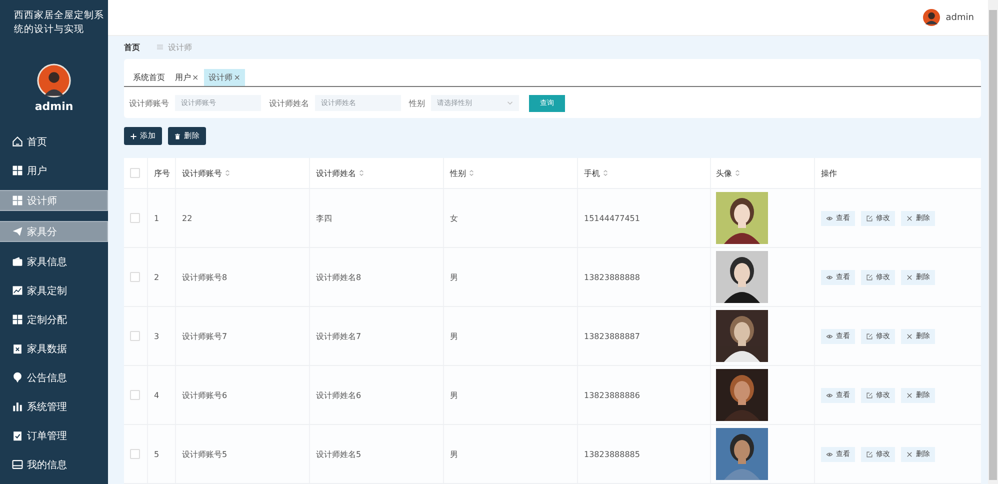 The width and height of the screenshot is (998, 484). Describe the element at coordinates (377, 454) in the screenshot. I see `table-cell: 设计师姓名5` at that location.